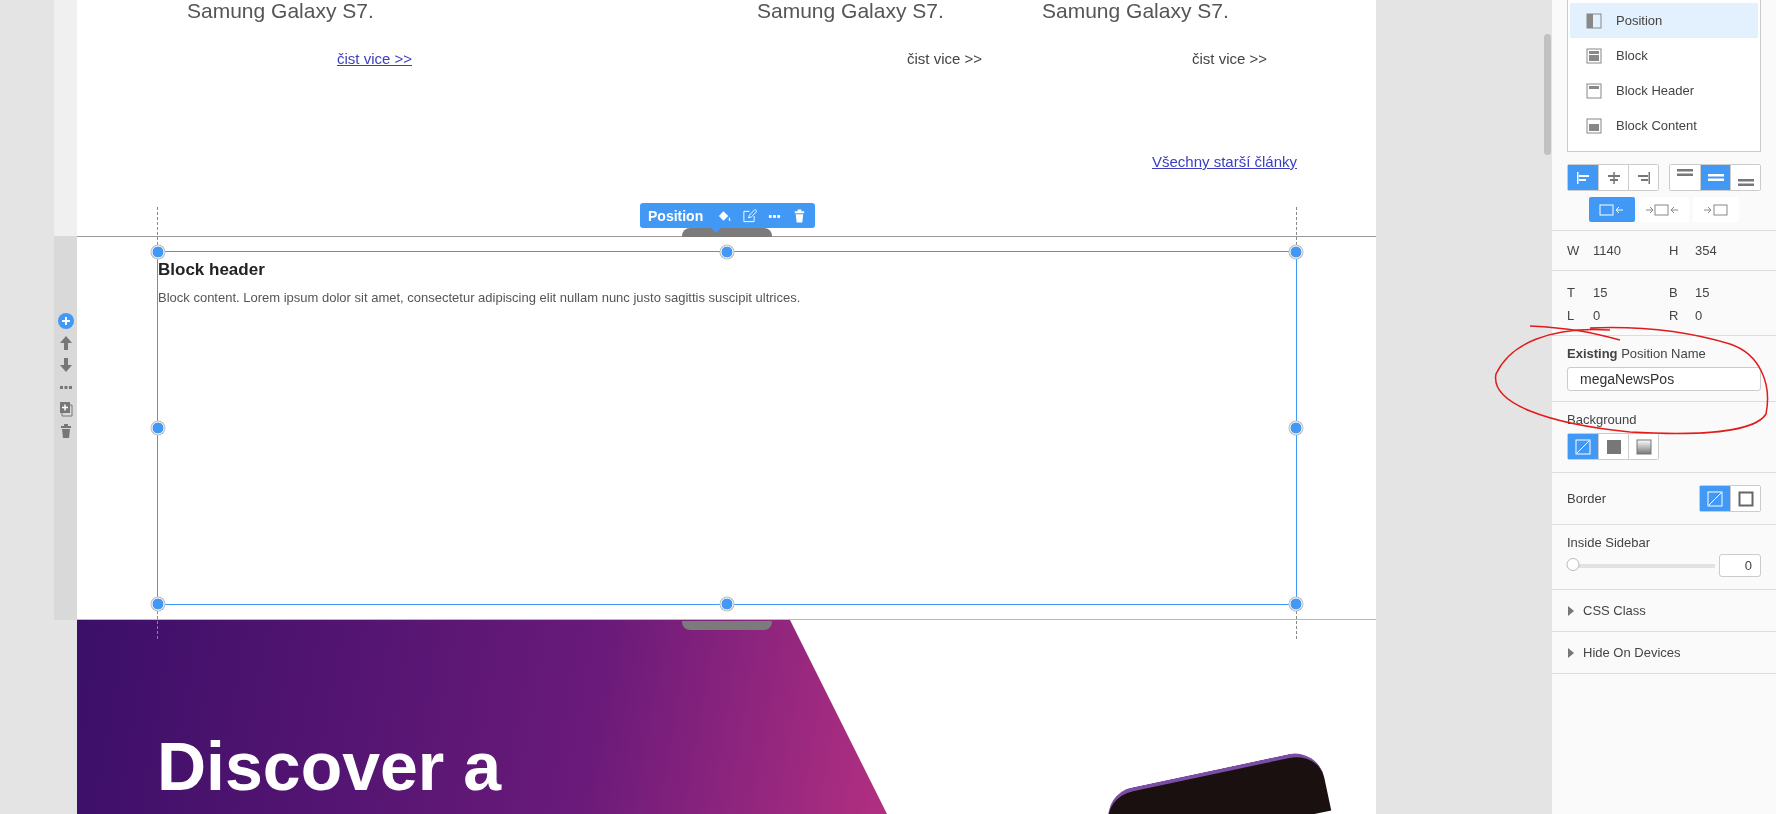  What do you see at coordinates (1574, 250) in the screenshot?
I see `size-label: W` at bounding box center [1574, 250].